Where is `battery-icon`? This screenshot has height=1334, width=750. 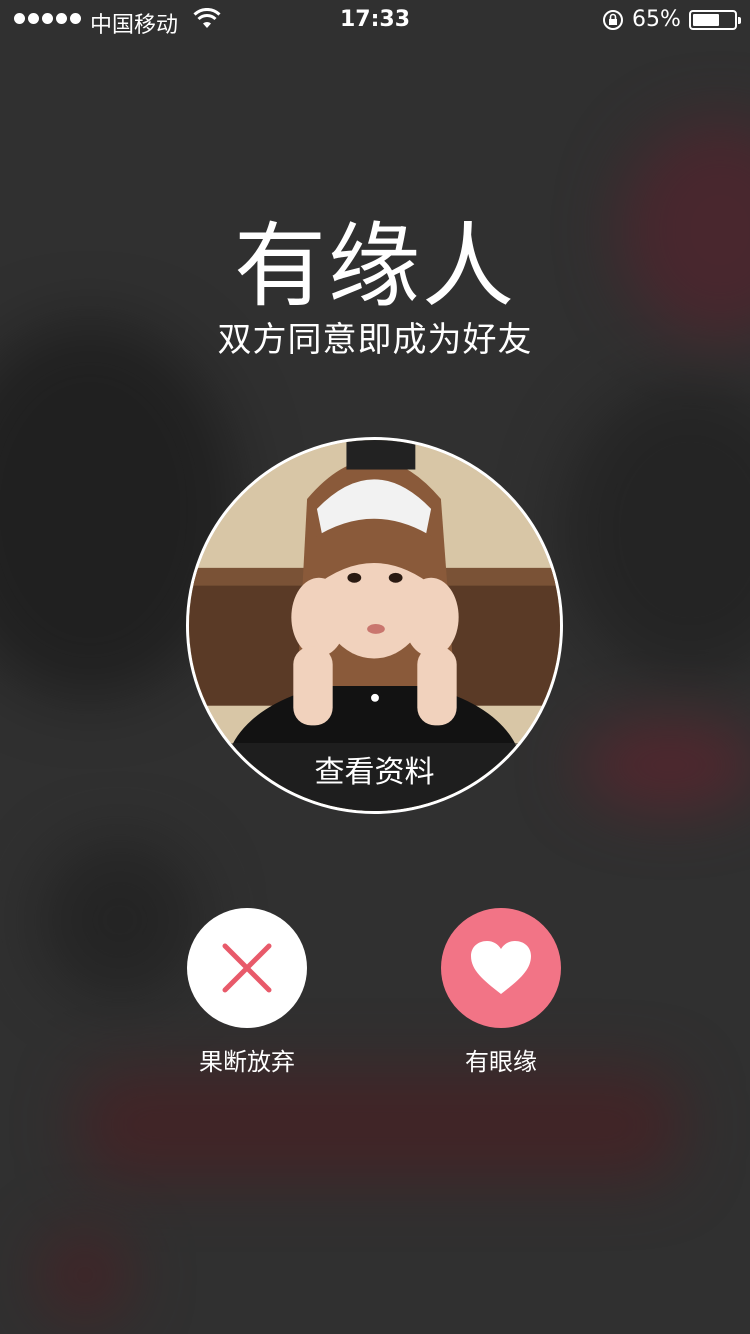 battery-icon is located at coordinates (715, 20).